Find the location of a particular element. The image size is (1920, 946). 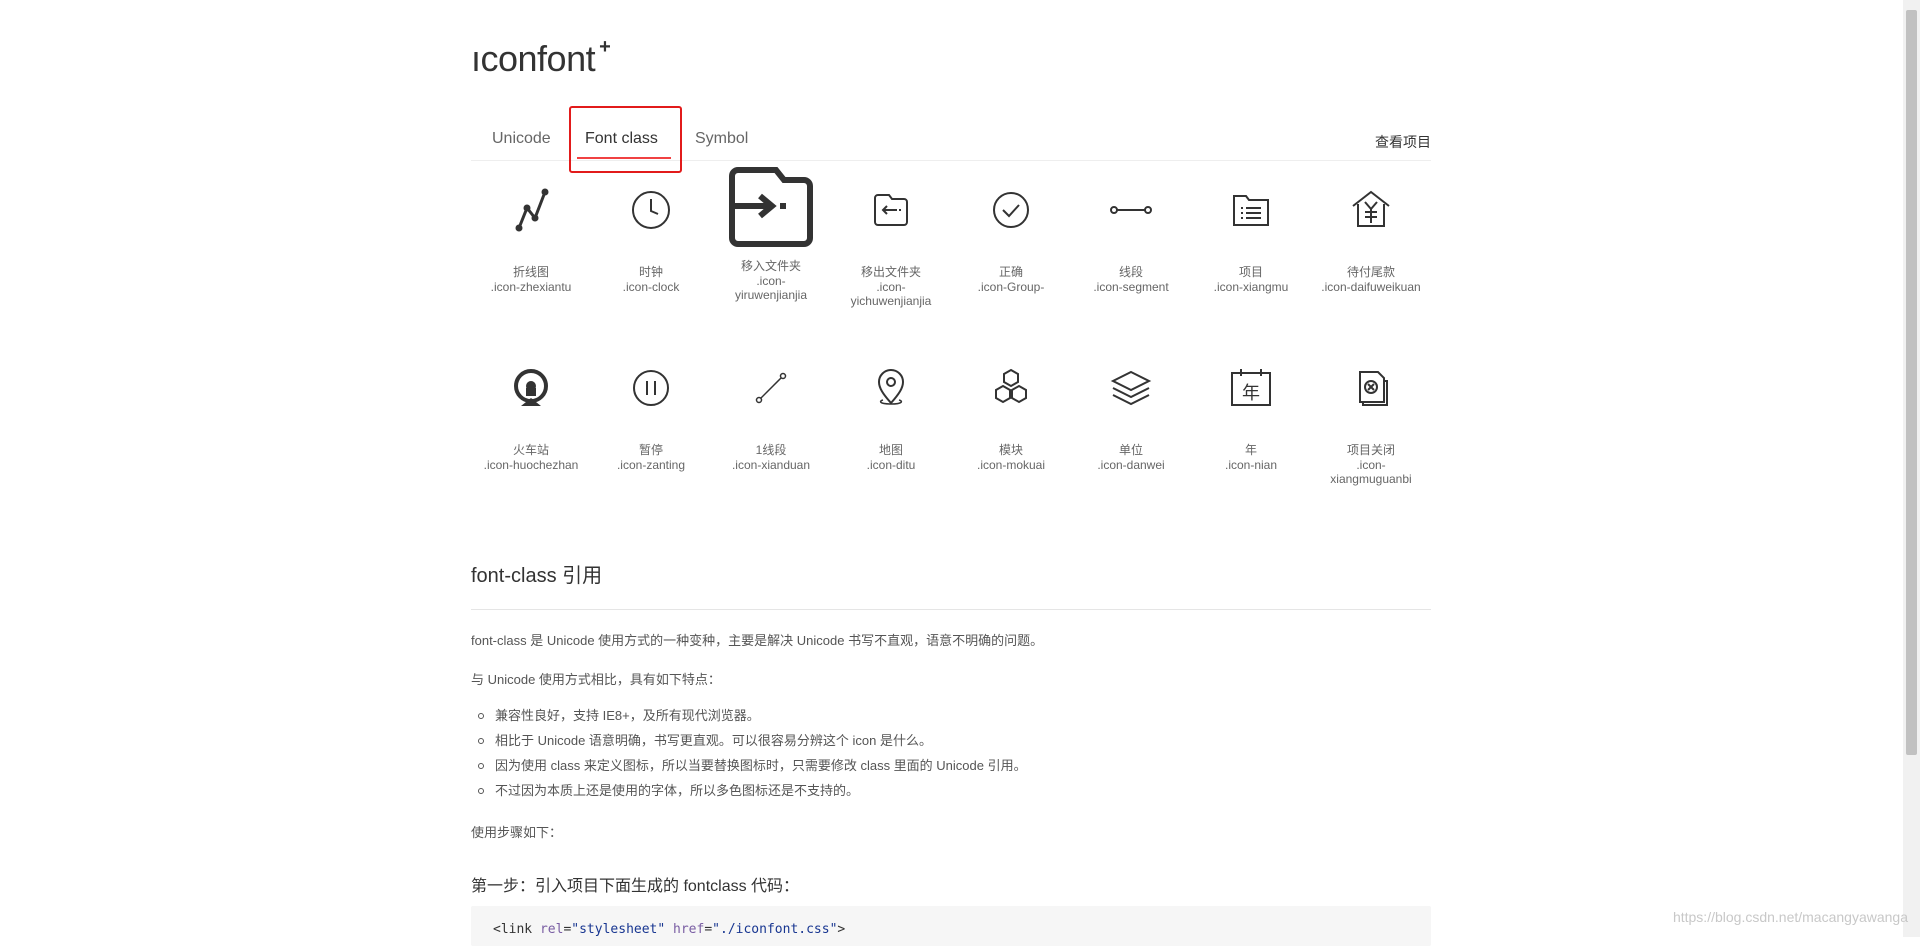

watermark: https://blog.csdn.net/macangyawanga is located at coordinates (1790, 917).